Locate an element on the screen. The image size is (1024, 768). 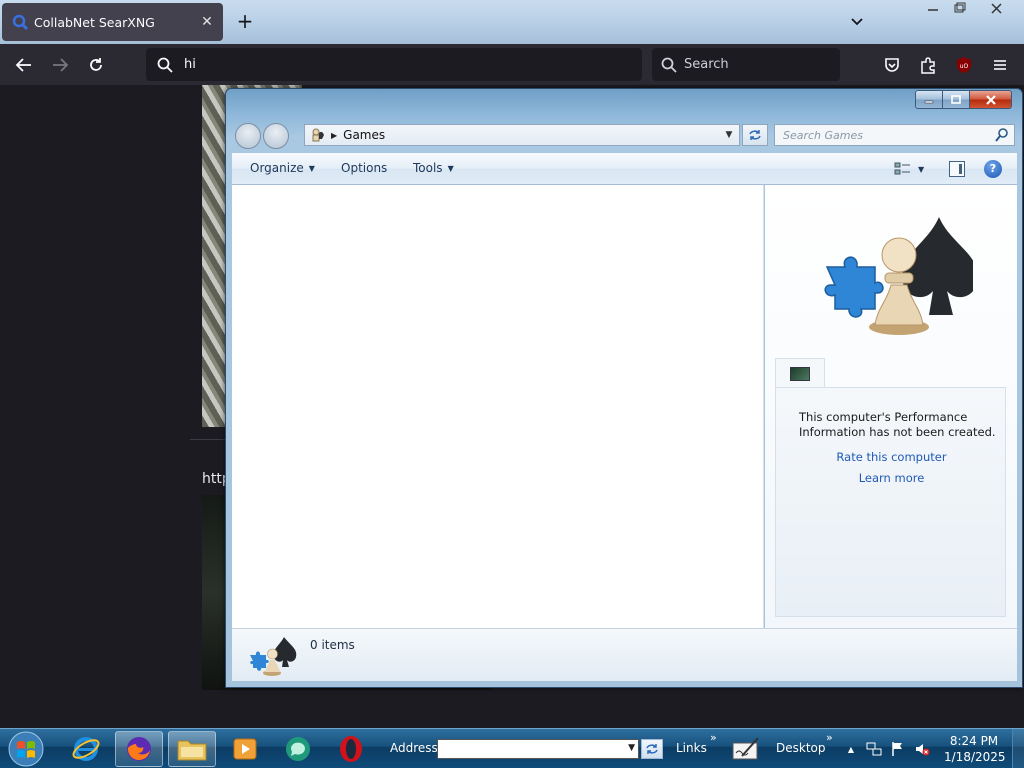
pocket-icon is located at coordinates (892, 65).